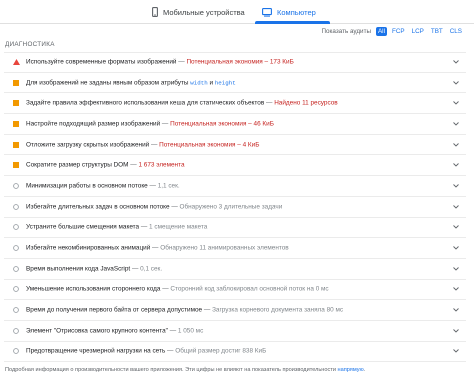 This screenshot has height=379, width=474. I want to click on audit-title: Отложите загрузку скрытых изображений, so click(88, 145).